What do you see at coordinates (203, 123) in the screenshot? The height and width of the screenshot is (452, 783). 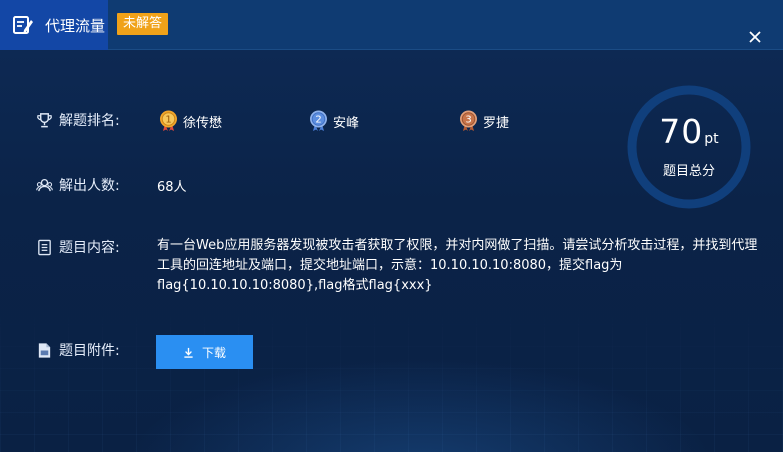 I see `rank-name-1: 徐传懋` at bounding box center [203, 123].